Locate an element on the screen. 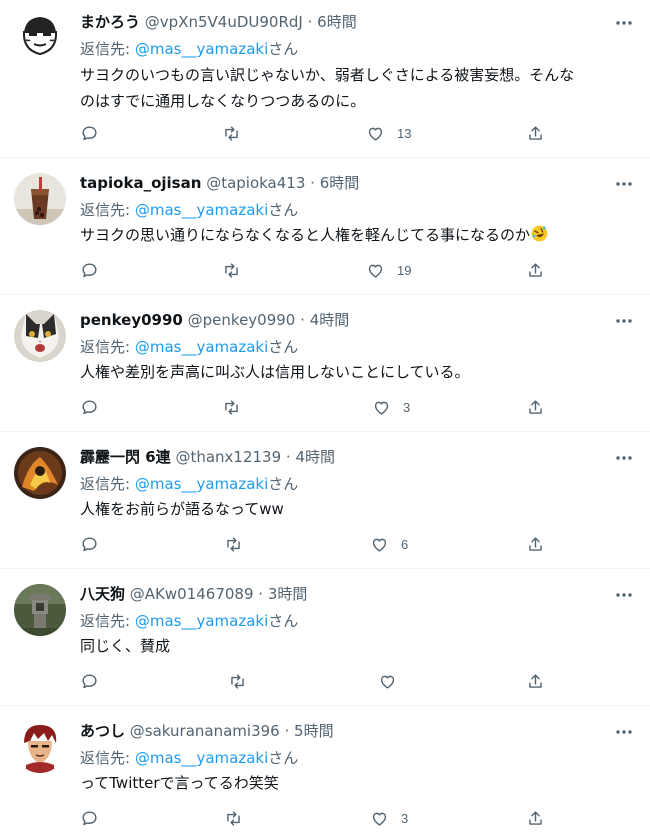 Image resolution: width=650 pixels, height=839 pixels. timestamp: 3時間 is located at coordinates (288, 594).